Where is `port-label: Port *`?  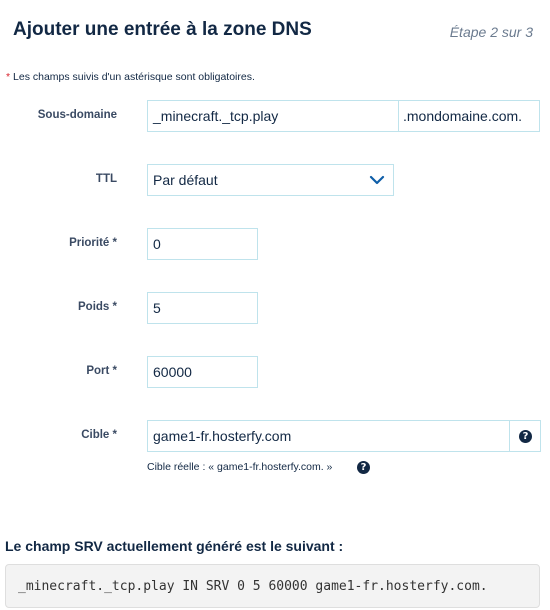
port-label: Port * is located at coordinates (101, 371).